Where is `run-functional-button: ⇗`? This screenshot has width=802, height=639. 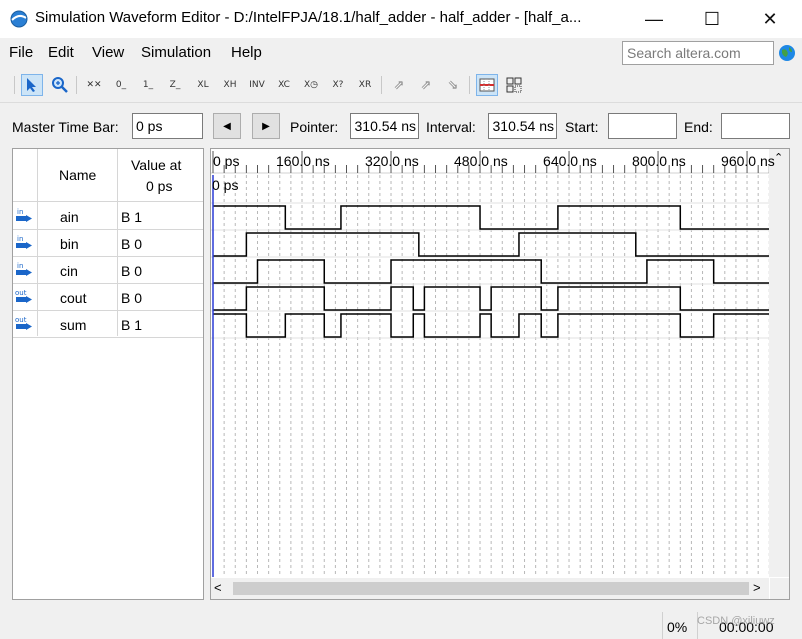 run-functional-button: ⇗ is located at coordinates (399, 85).